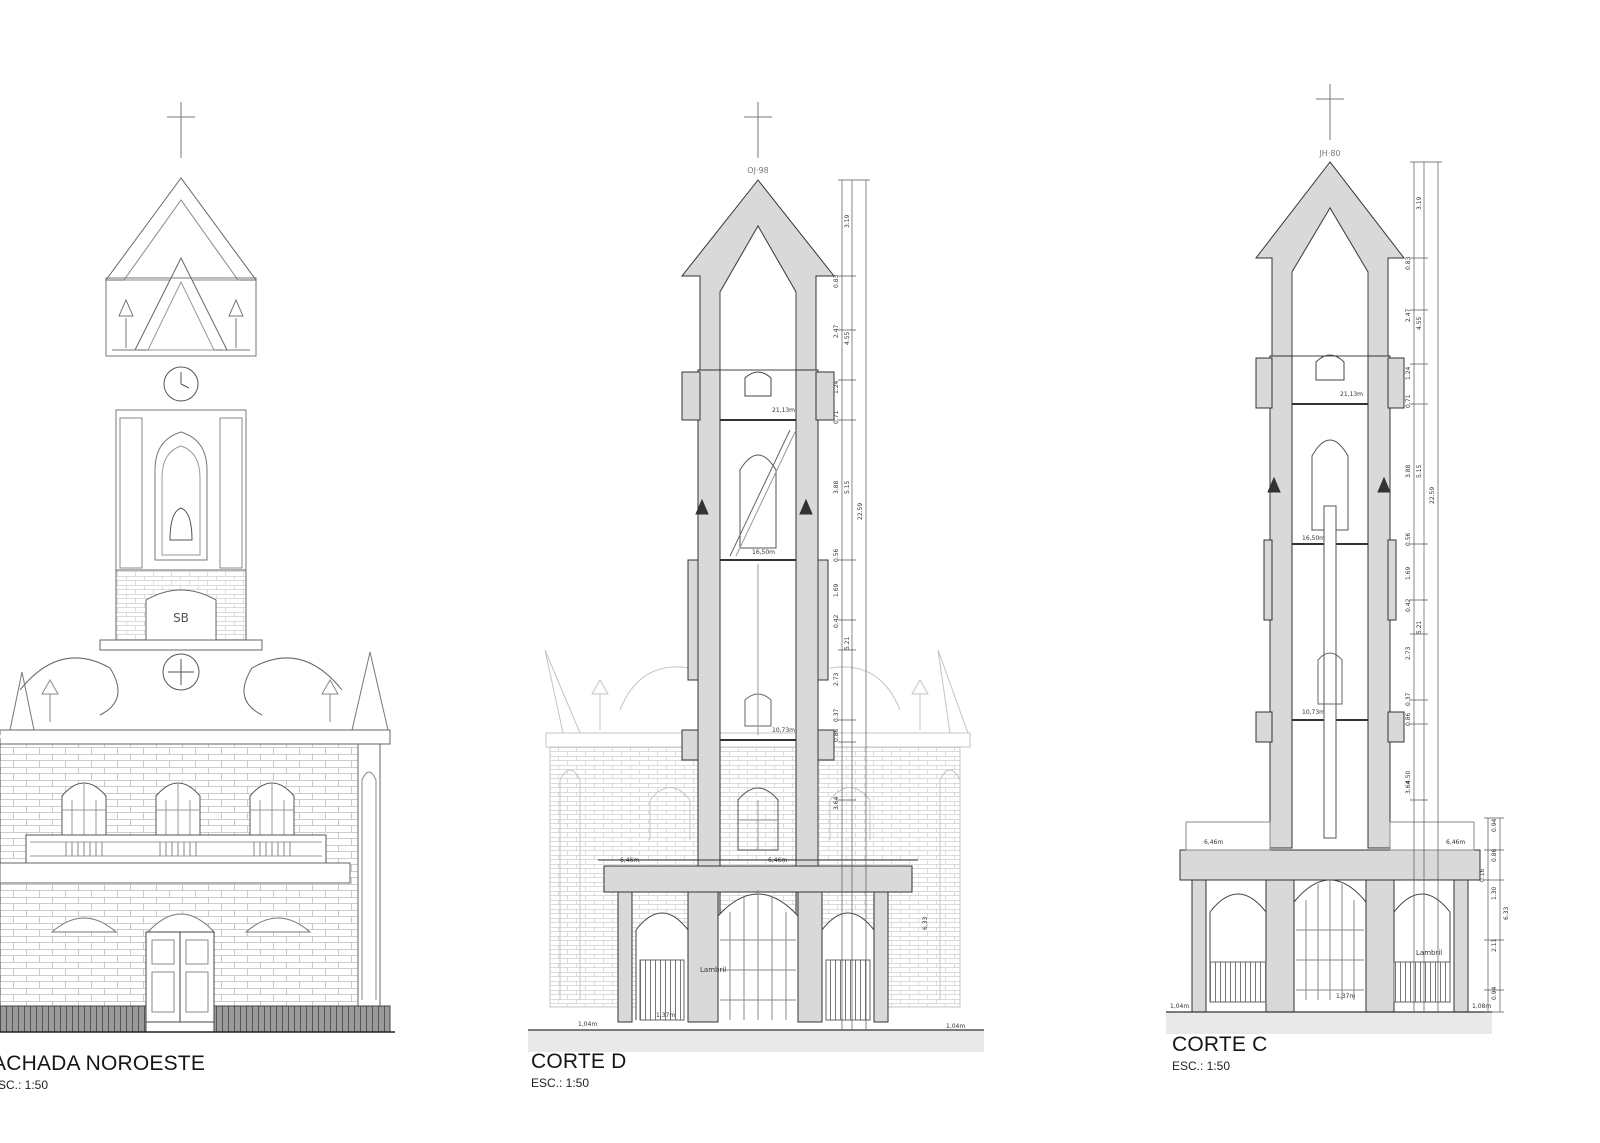 Image resolution: width=1600 pixels, height=1143 pixels. What do you see at coordinates (579, 1061) in the screenshot?
I see `drawing-title-section-d: CORTE D` at bounding box center [579, 1061].